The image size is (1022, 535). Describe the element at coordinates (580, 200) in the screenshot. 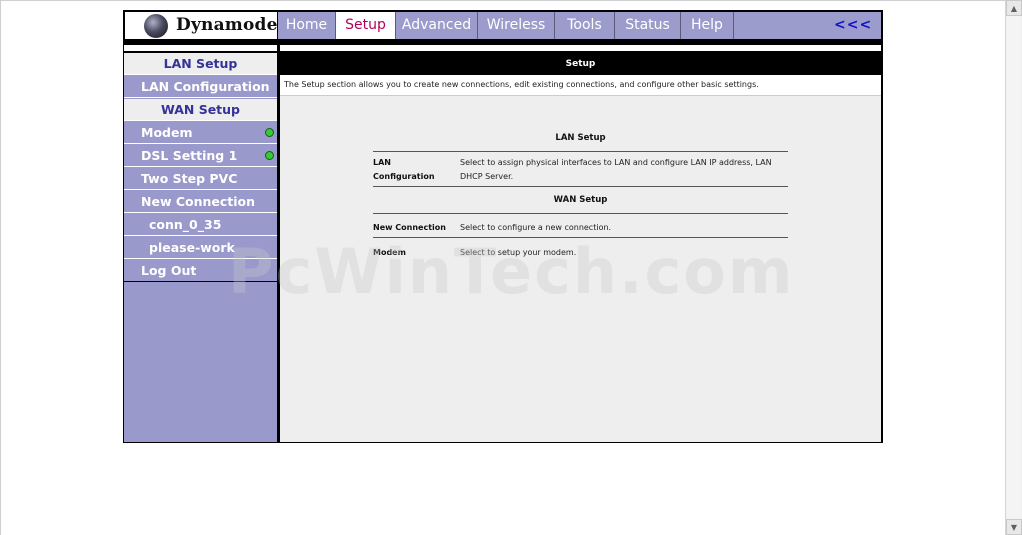

I see `wan-setup-heading: WAN Setup` at that location.